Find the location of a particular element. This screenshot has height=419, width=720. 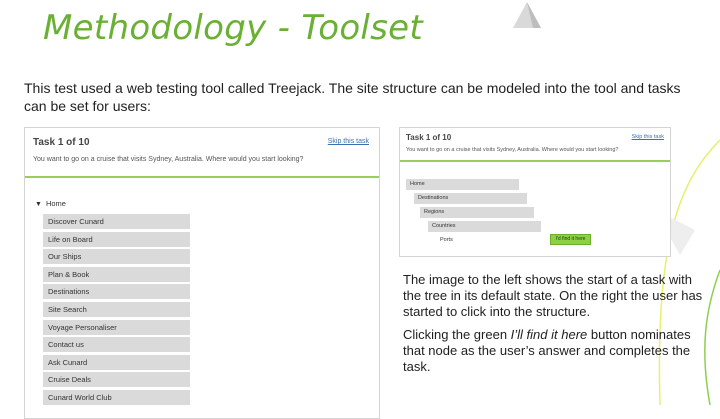

slide-title: Methodology - Toolset is located at coordinates (233, 28).